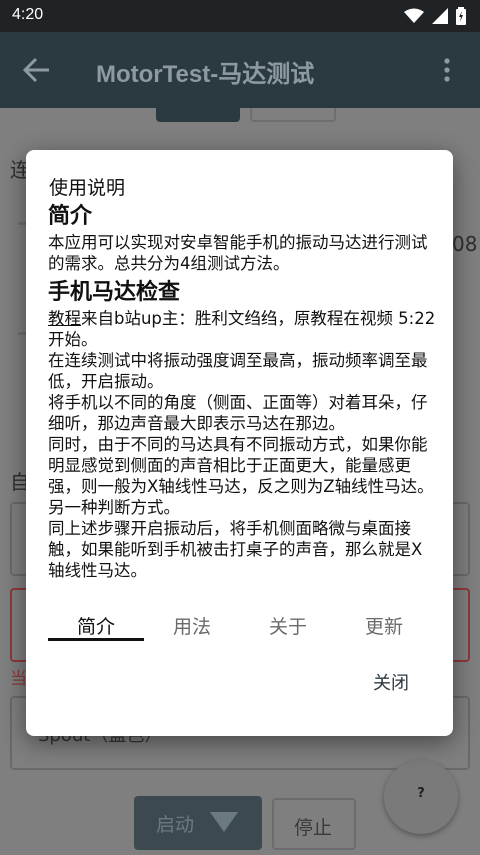 Image resolution: width=480 pixels, height=855 pixels. Describe the element at coordinates (288, 627) in the screenshot. I see `tab-about: 关于` at that location.